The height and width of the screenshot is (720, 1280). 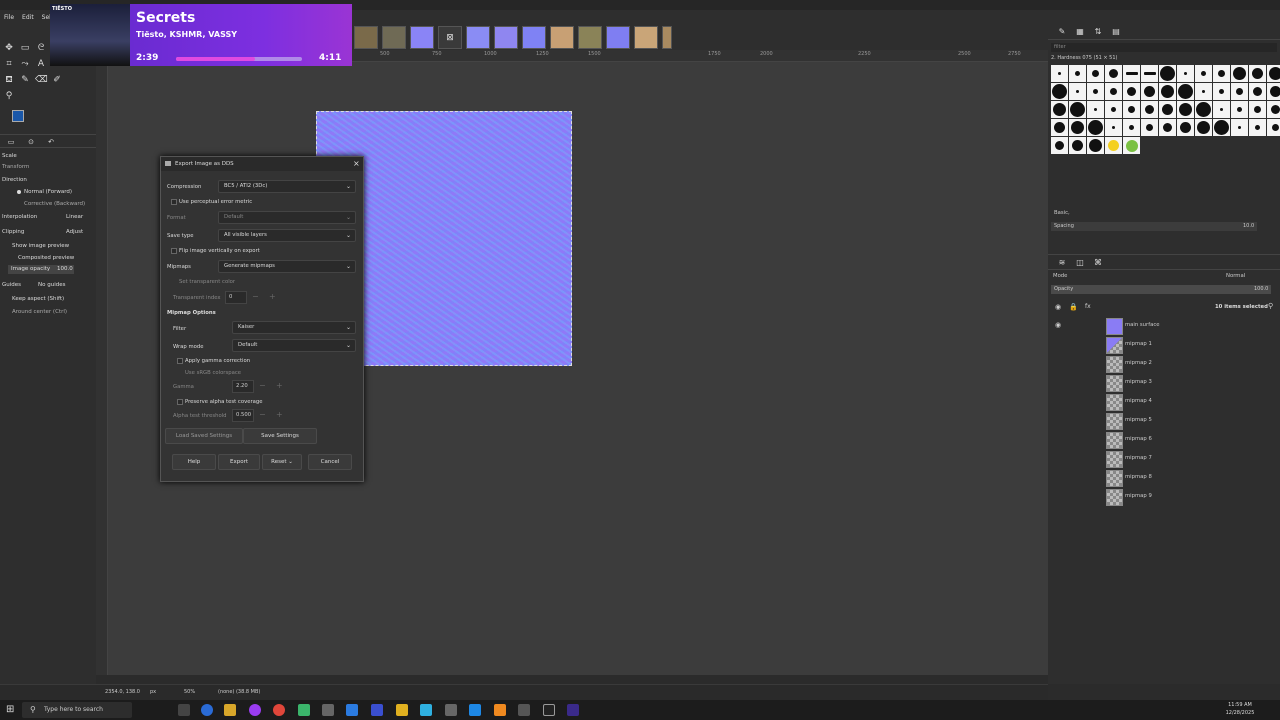 I want to click on blender-icon, so click(x=500, y=710).